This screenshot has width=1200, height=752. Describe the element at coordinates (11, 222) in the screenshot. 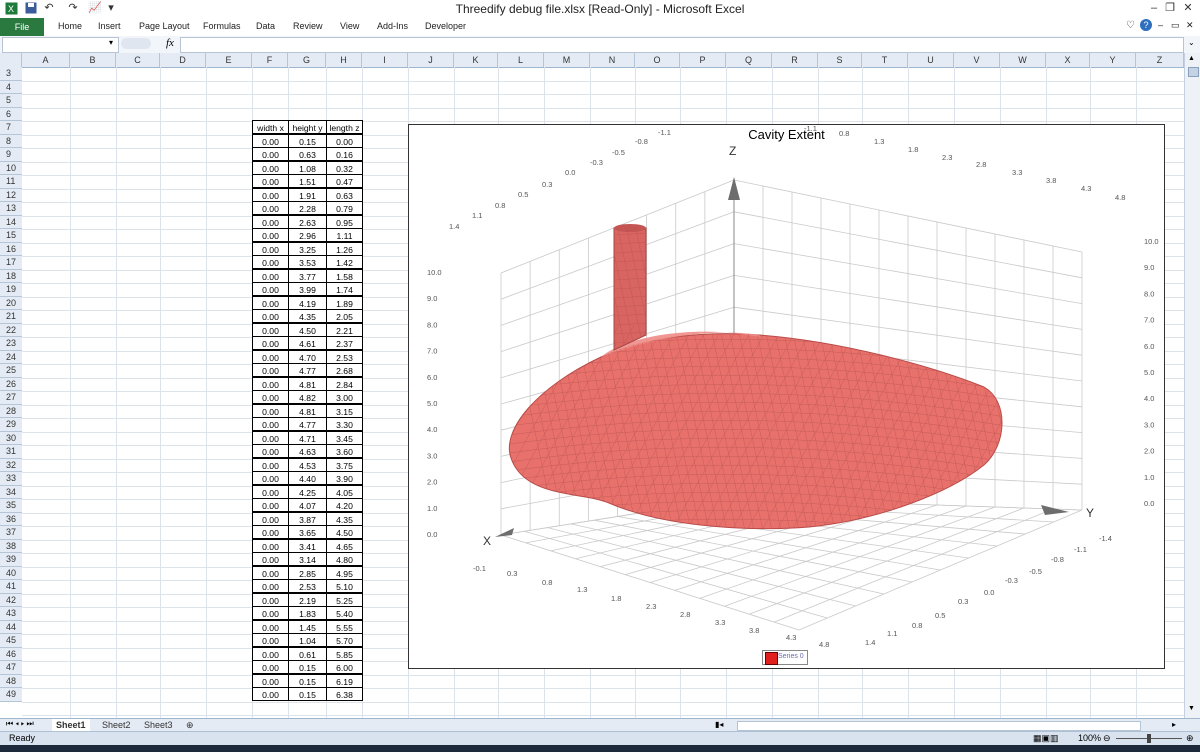

I see `row-header: 14` at that location.